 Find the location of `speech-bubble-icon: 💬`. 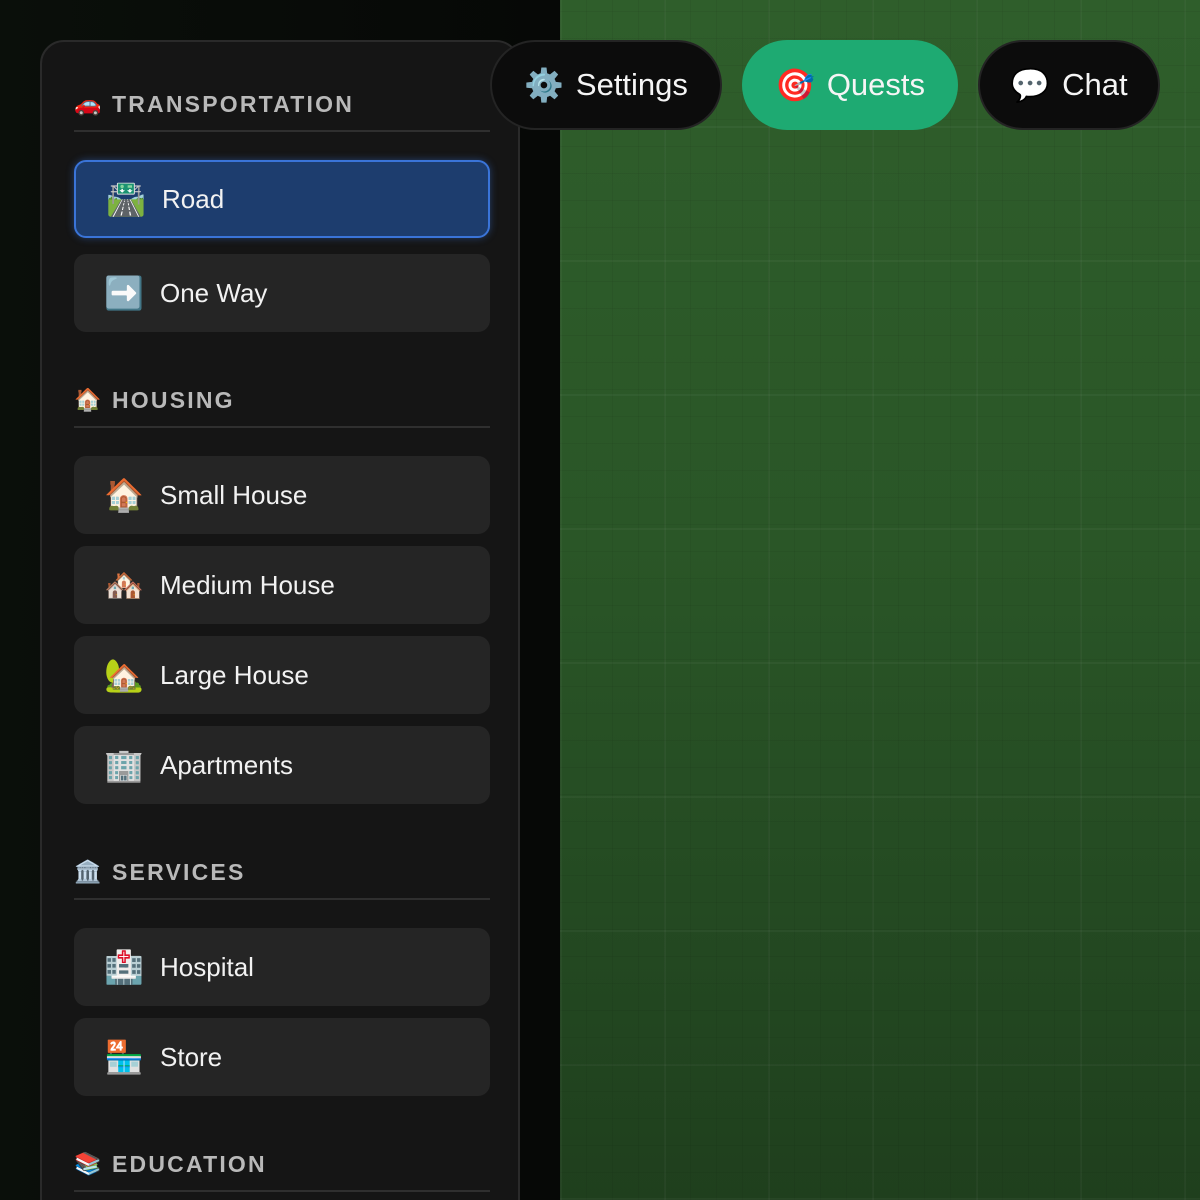

speech-bubble-icon: 💬 is located at coordinates (1030, 85).